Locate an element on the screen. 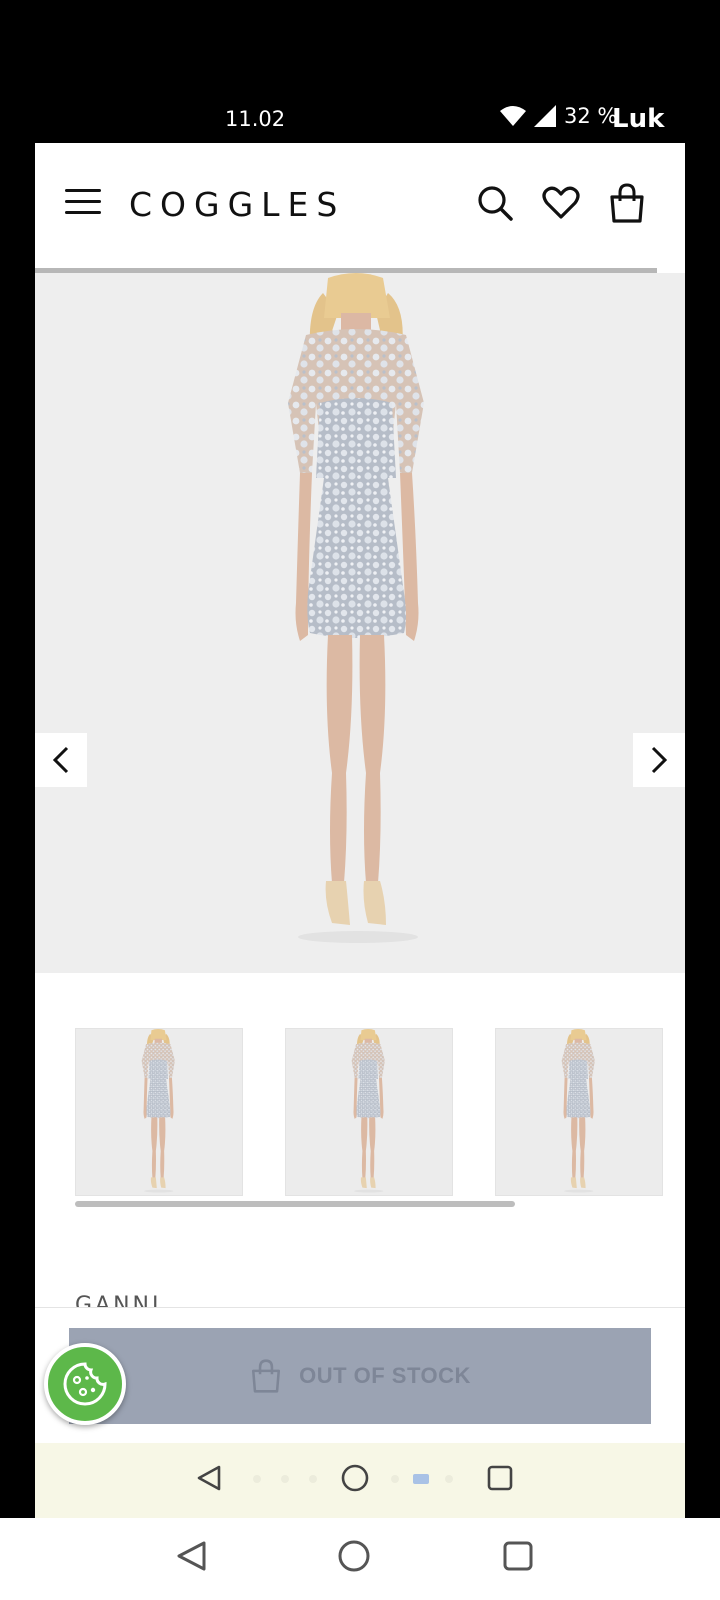 The height and width of the screenshot is (1600, 720). thumbnail-side is located at coordinates (369, 1112).